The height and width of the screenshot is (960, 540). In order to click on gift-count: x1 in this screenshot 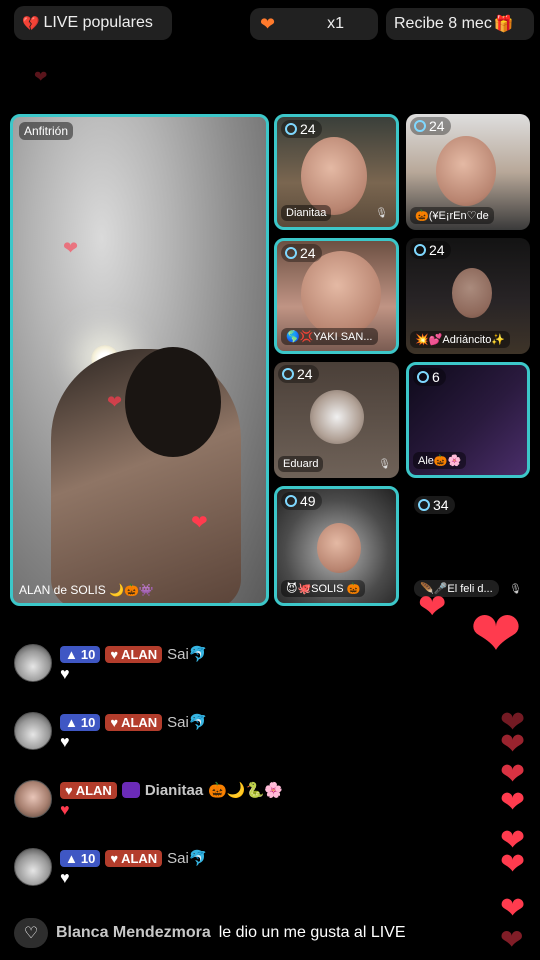, I will do `click(335, 23)`.